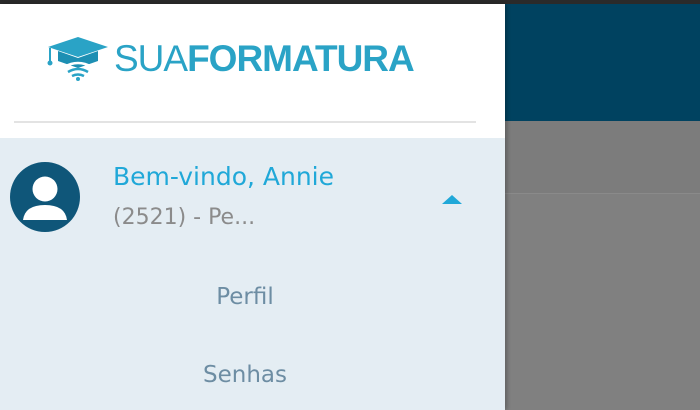  I want to click on brand-word-formatura: FORMATURA, so click(301, 58).